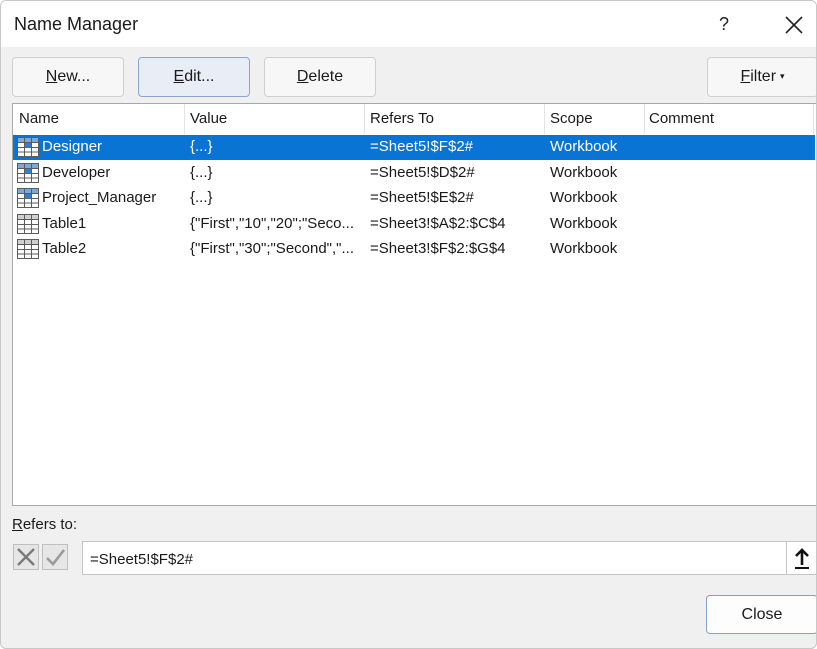 This screenshot has height=649, width=817. I want to click on refers-to-label: Refers to:, so click(44, 524).